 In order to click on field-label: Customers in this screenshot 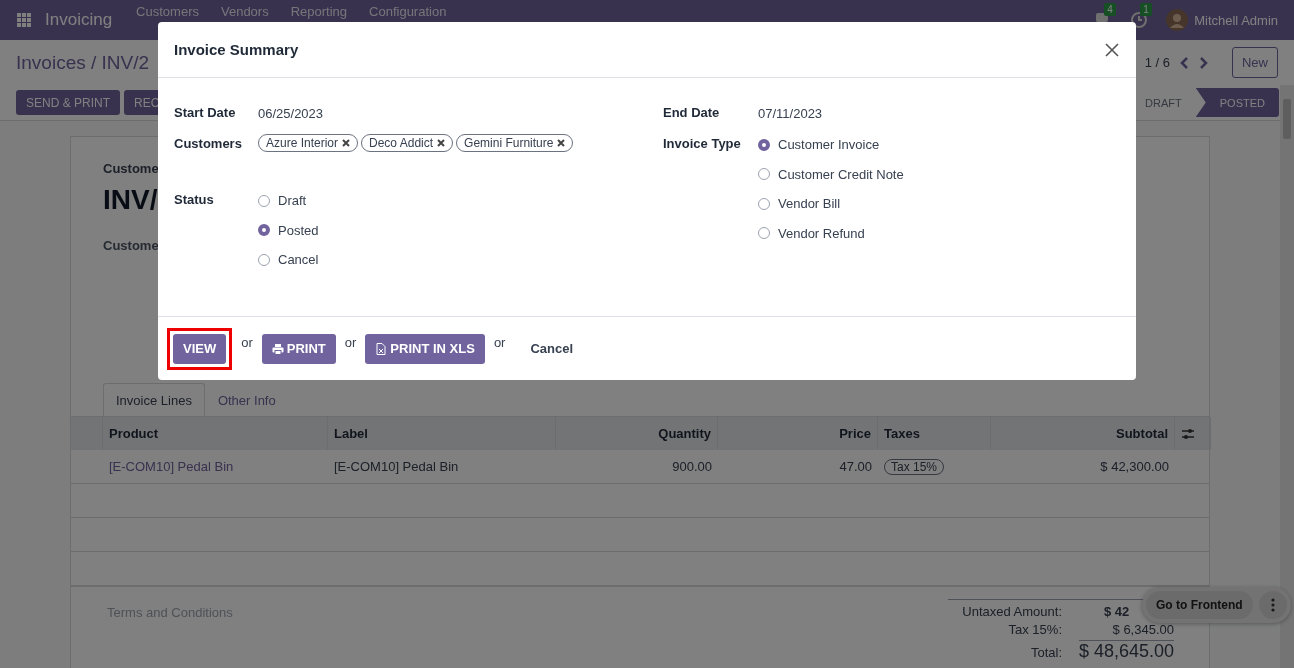, I will do `click(208, 143)`.